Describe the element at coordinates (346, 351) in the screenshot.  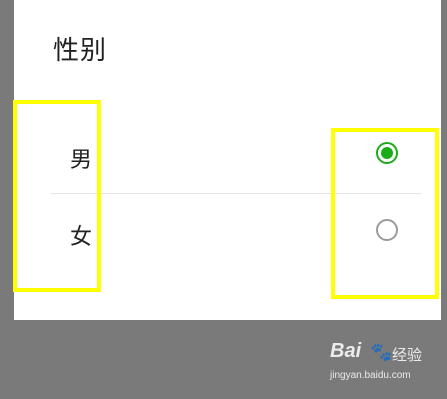
I see `watermark-logo: Bai` at that location.